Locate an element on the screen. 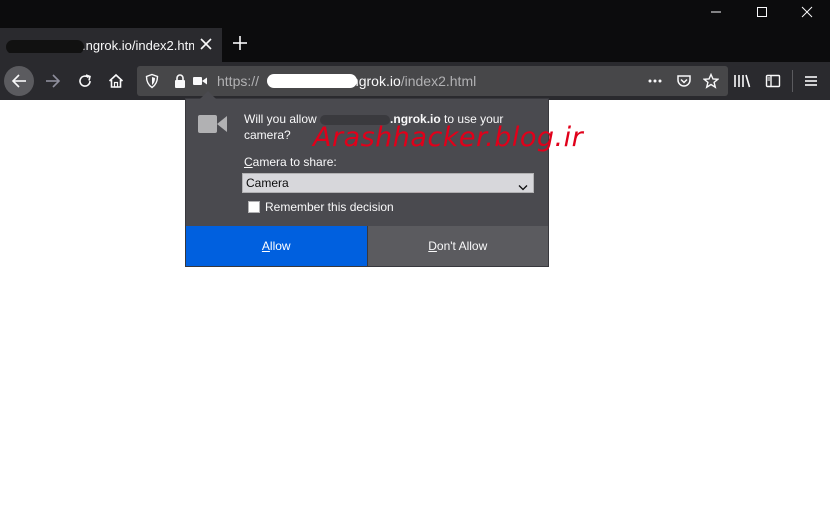 This screenshot has width=830, height=532. new-tab-icon is located at coordinates (240, 43).